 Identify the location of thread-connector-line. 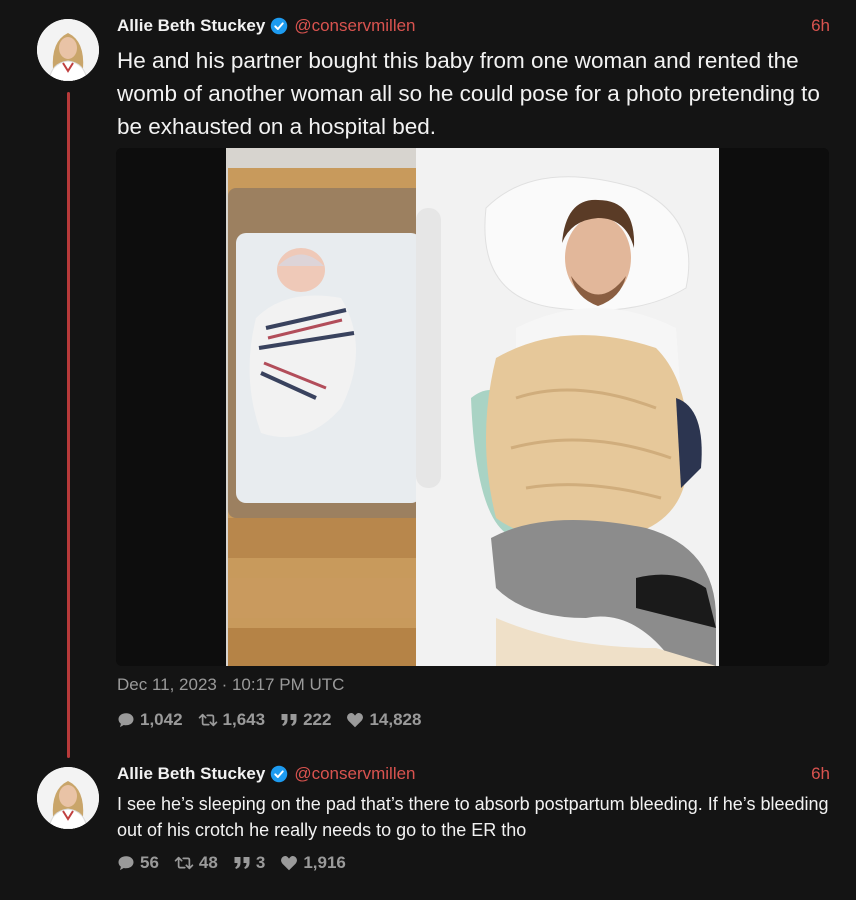
(68, 425).